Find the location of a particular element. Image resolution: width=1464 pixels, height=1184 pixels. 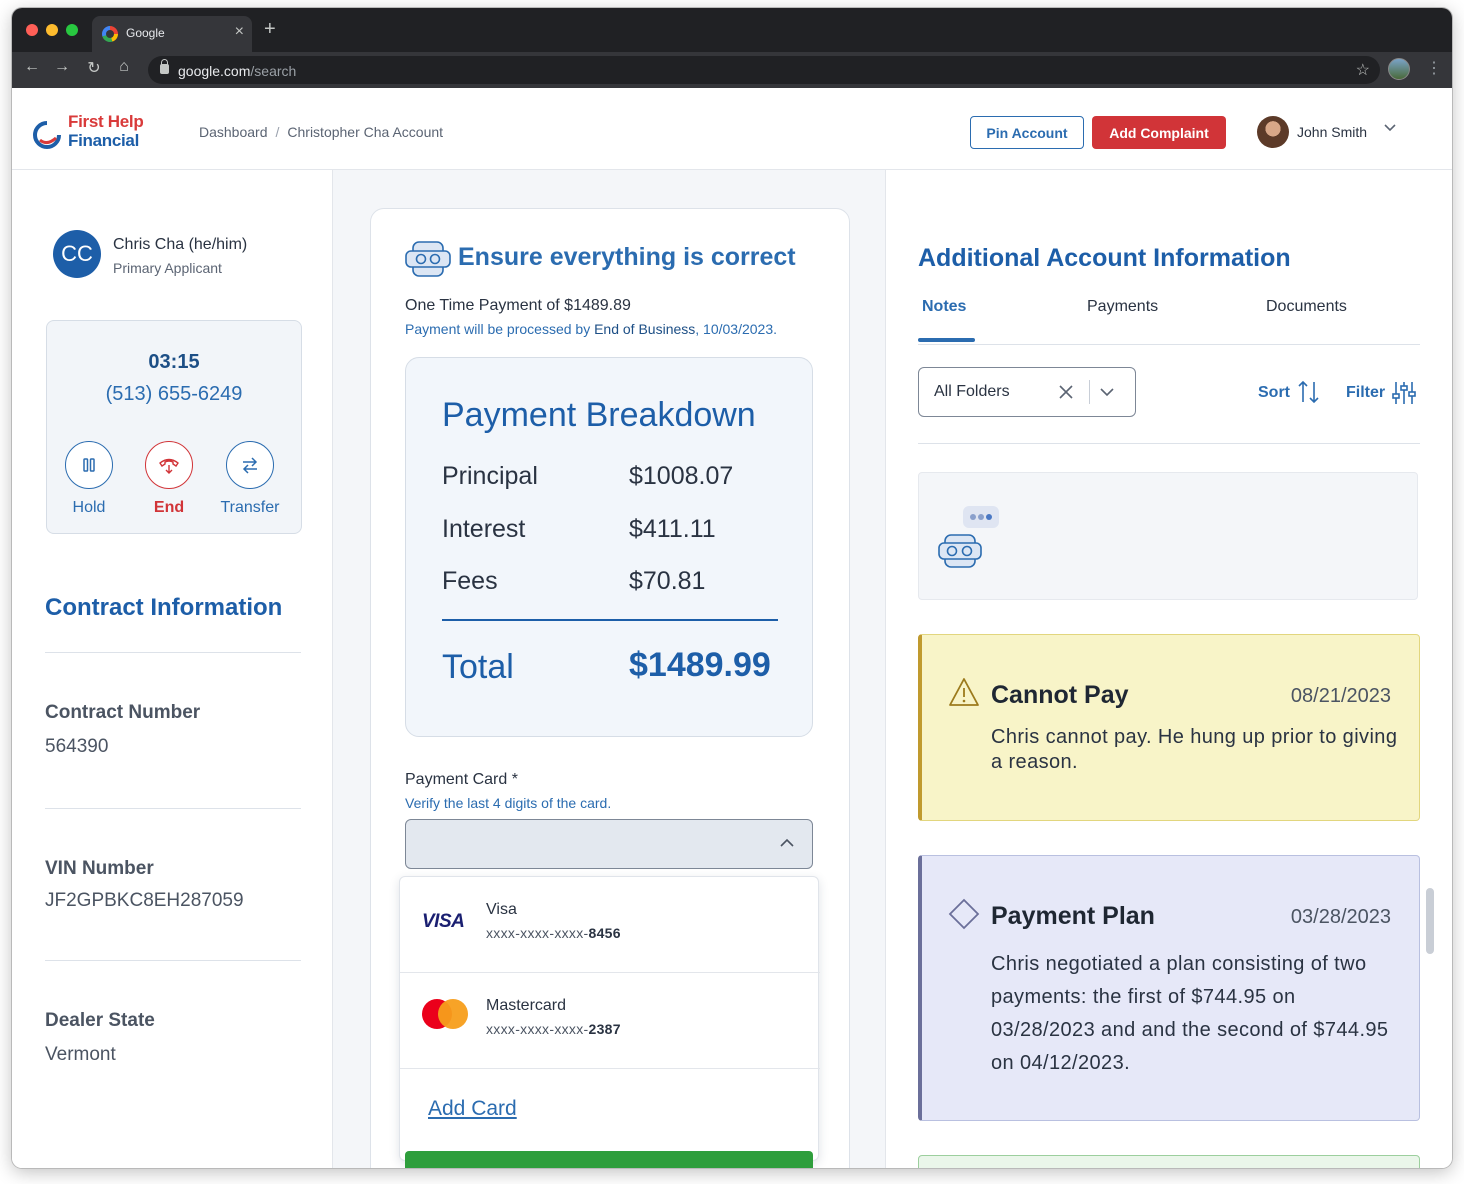

end-call-button is located at coordinates (169, 465).